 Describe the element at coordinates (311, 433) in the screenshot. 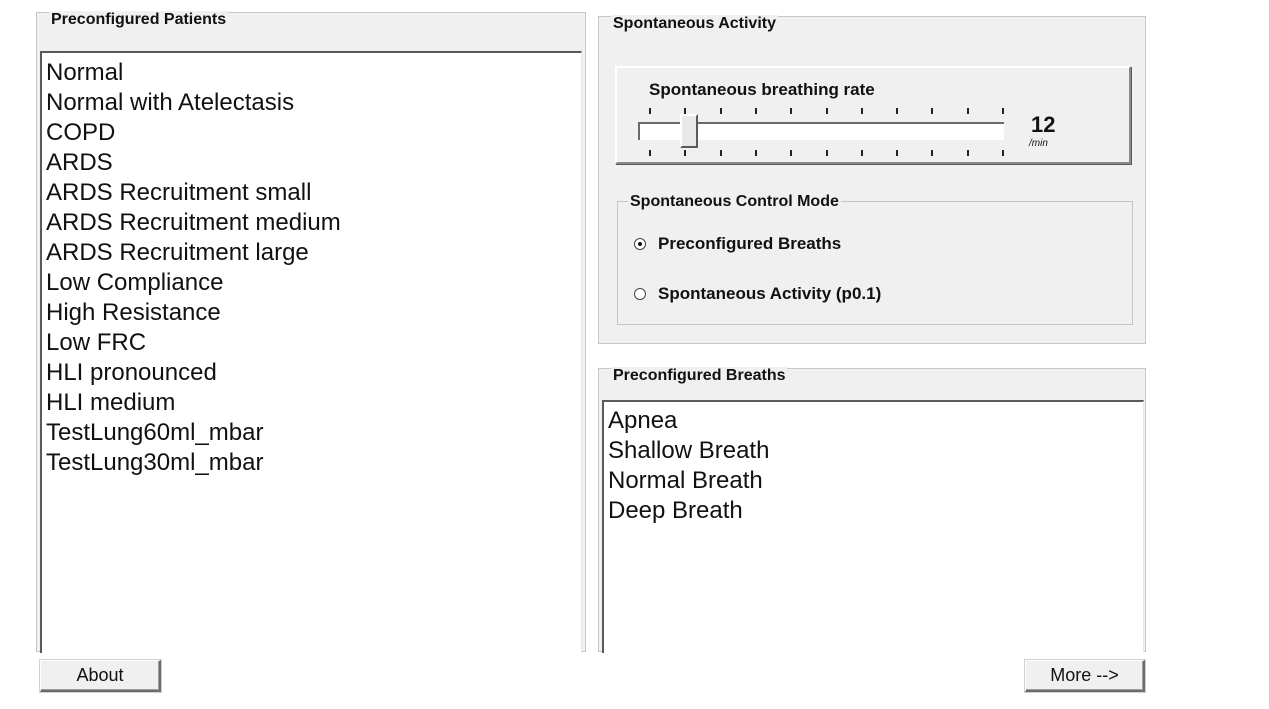

I see `list-item: TestLung60ml_mbar` at that location.